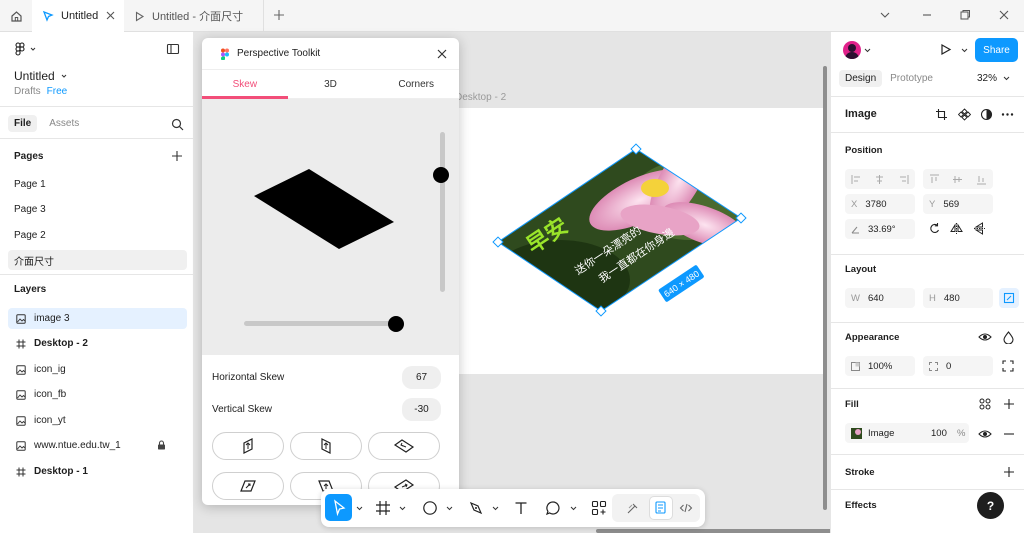 This screenshot has width=1024, height=533. What do you see at coordinates (338, 507) in the screenshot?
I see `move-tool-button` at bounding box center [338, 507].